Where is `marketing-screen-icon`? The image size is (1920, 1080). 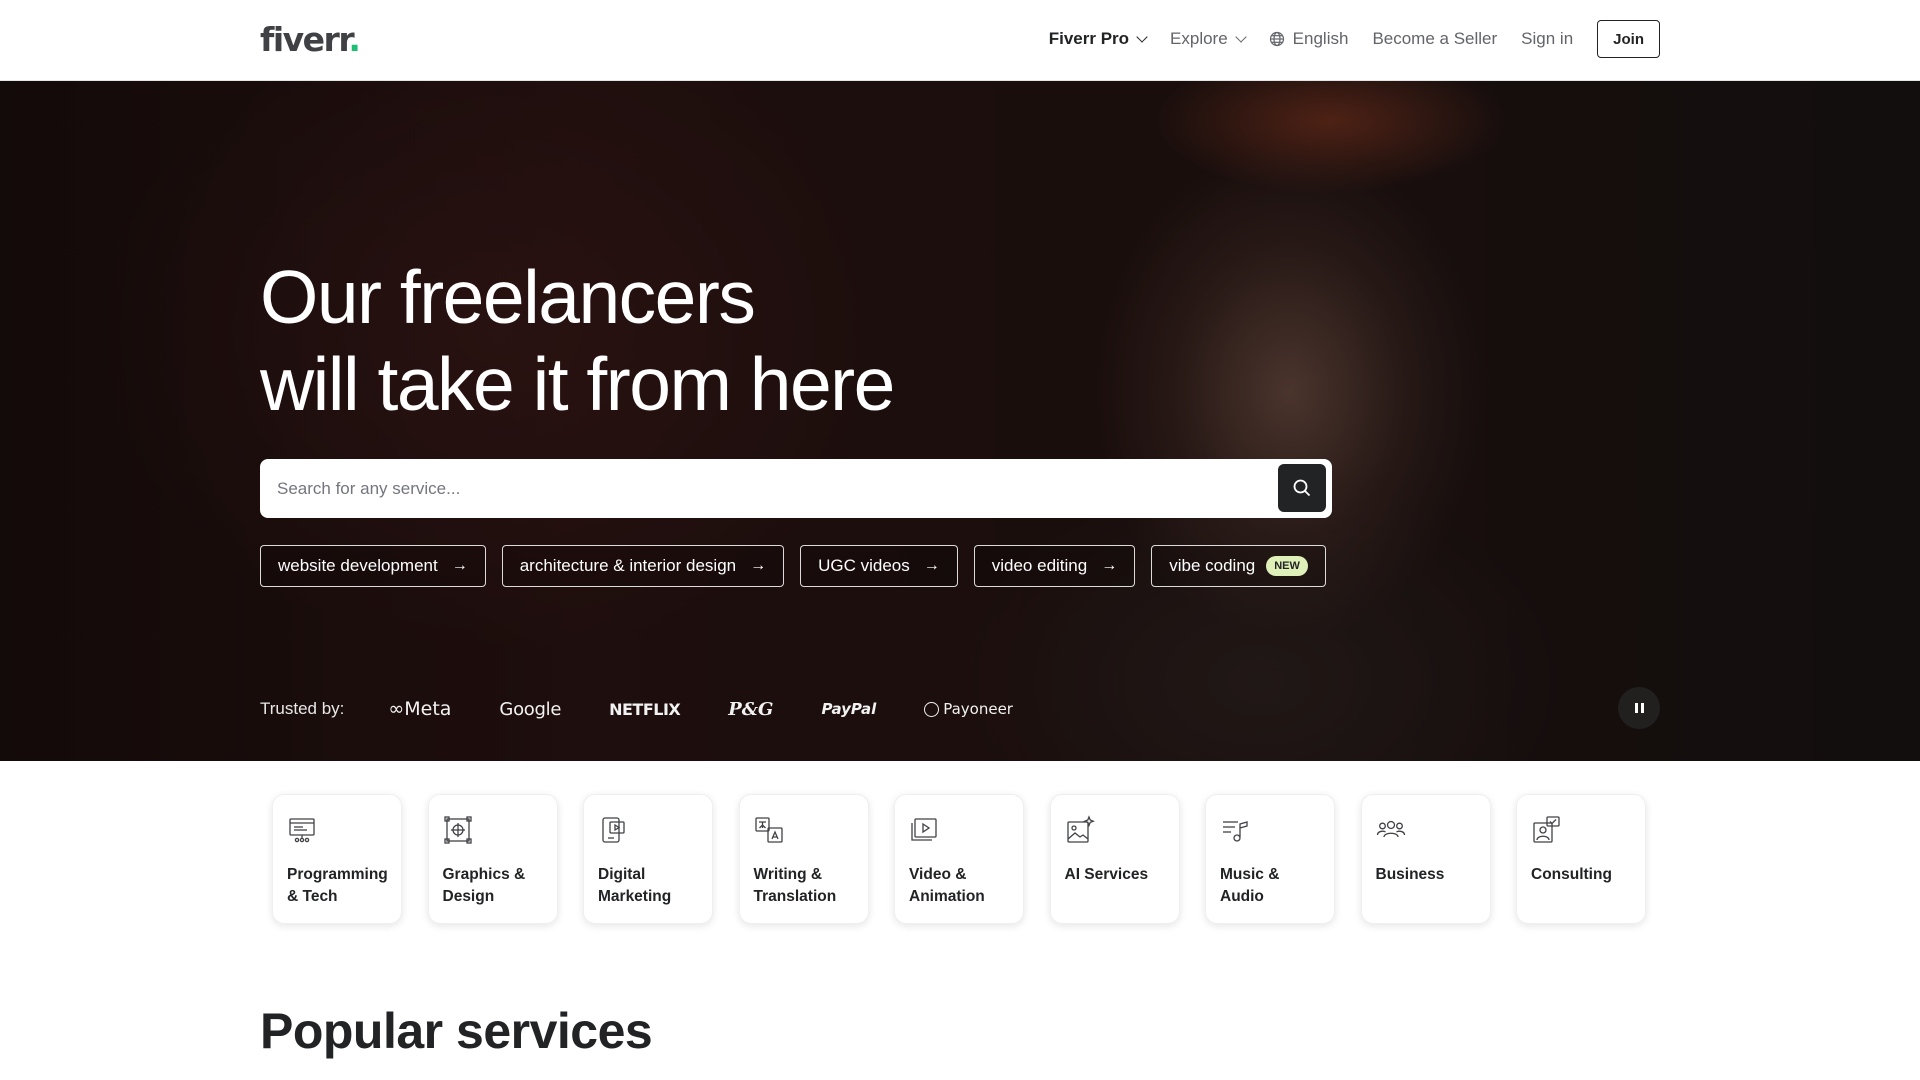 marketing-screen-icon is located at coordinates (613, 830).